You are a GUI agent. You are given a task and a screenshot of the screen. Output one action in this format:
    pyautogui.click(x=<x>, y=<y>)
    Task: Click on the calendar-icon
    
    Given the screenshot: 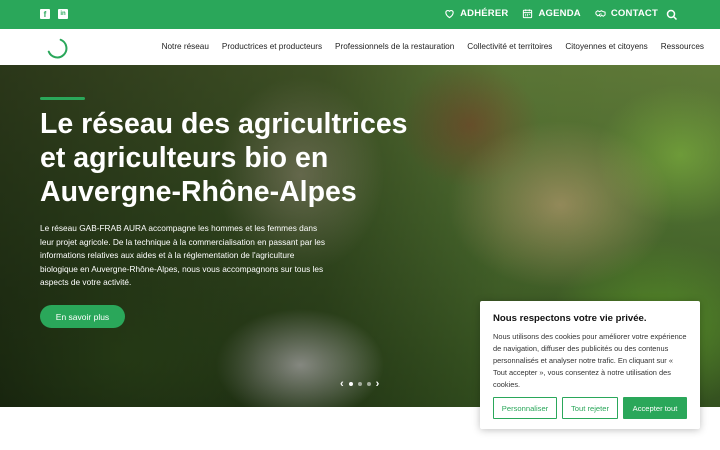 What is the action you would take?
    pyautogui.click(x=528, y=14)
    